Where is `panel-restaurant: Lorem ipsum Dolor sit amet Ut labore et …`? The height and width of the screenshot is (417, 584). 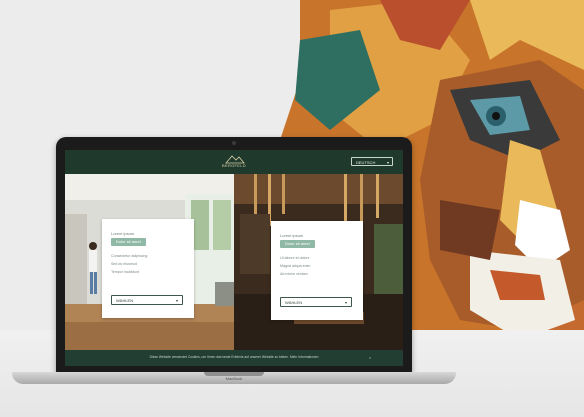
panel-restaurant: Lorem ipsum Dolor sit amet Ut labore et … is located at coordinates (318, 262).